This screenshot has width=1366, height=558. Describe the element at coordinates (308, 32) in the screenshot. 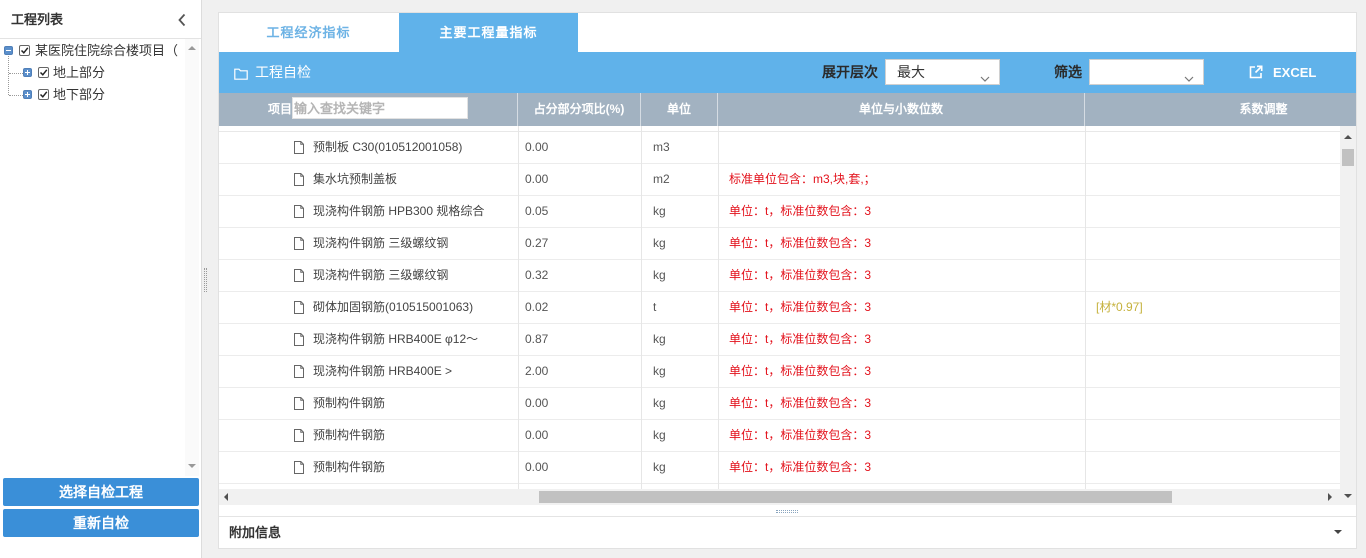

I see `tab-economic-indicators: 工程经济指标` at that location.